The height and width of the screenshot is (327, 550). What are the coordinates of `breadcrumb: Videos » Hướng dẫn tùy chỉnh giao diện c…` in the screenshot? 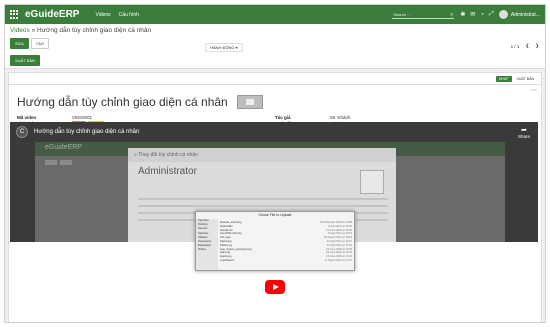 It's located at (275, 30).